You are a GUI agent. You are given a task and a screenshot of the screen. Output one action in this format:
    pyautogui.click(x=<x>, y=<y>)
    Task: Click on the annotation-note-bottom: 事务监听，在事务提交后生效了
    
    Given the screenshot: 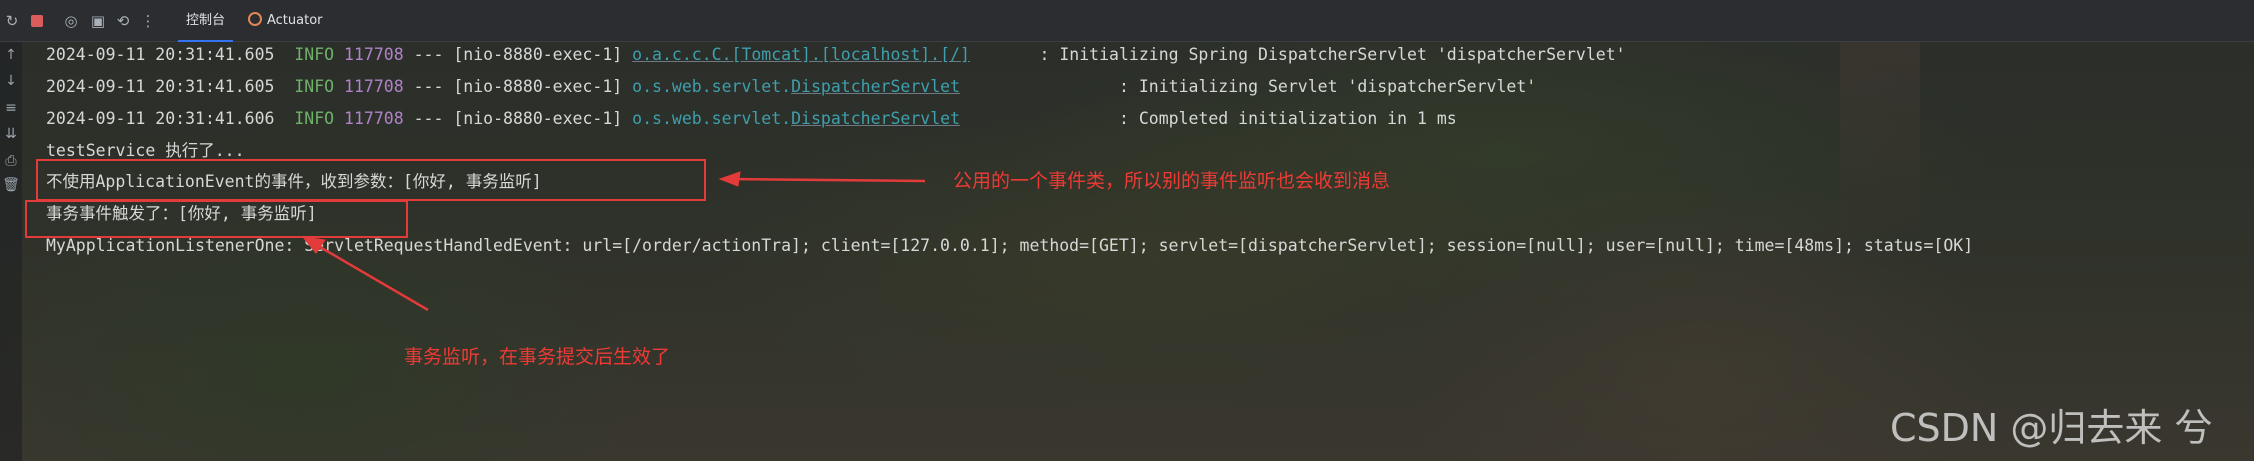 What is the action you would take?
    pyautogui.click(x=537, y=357)
    